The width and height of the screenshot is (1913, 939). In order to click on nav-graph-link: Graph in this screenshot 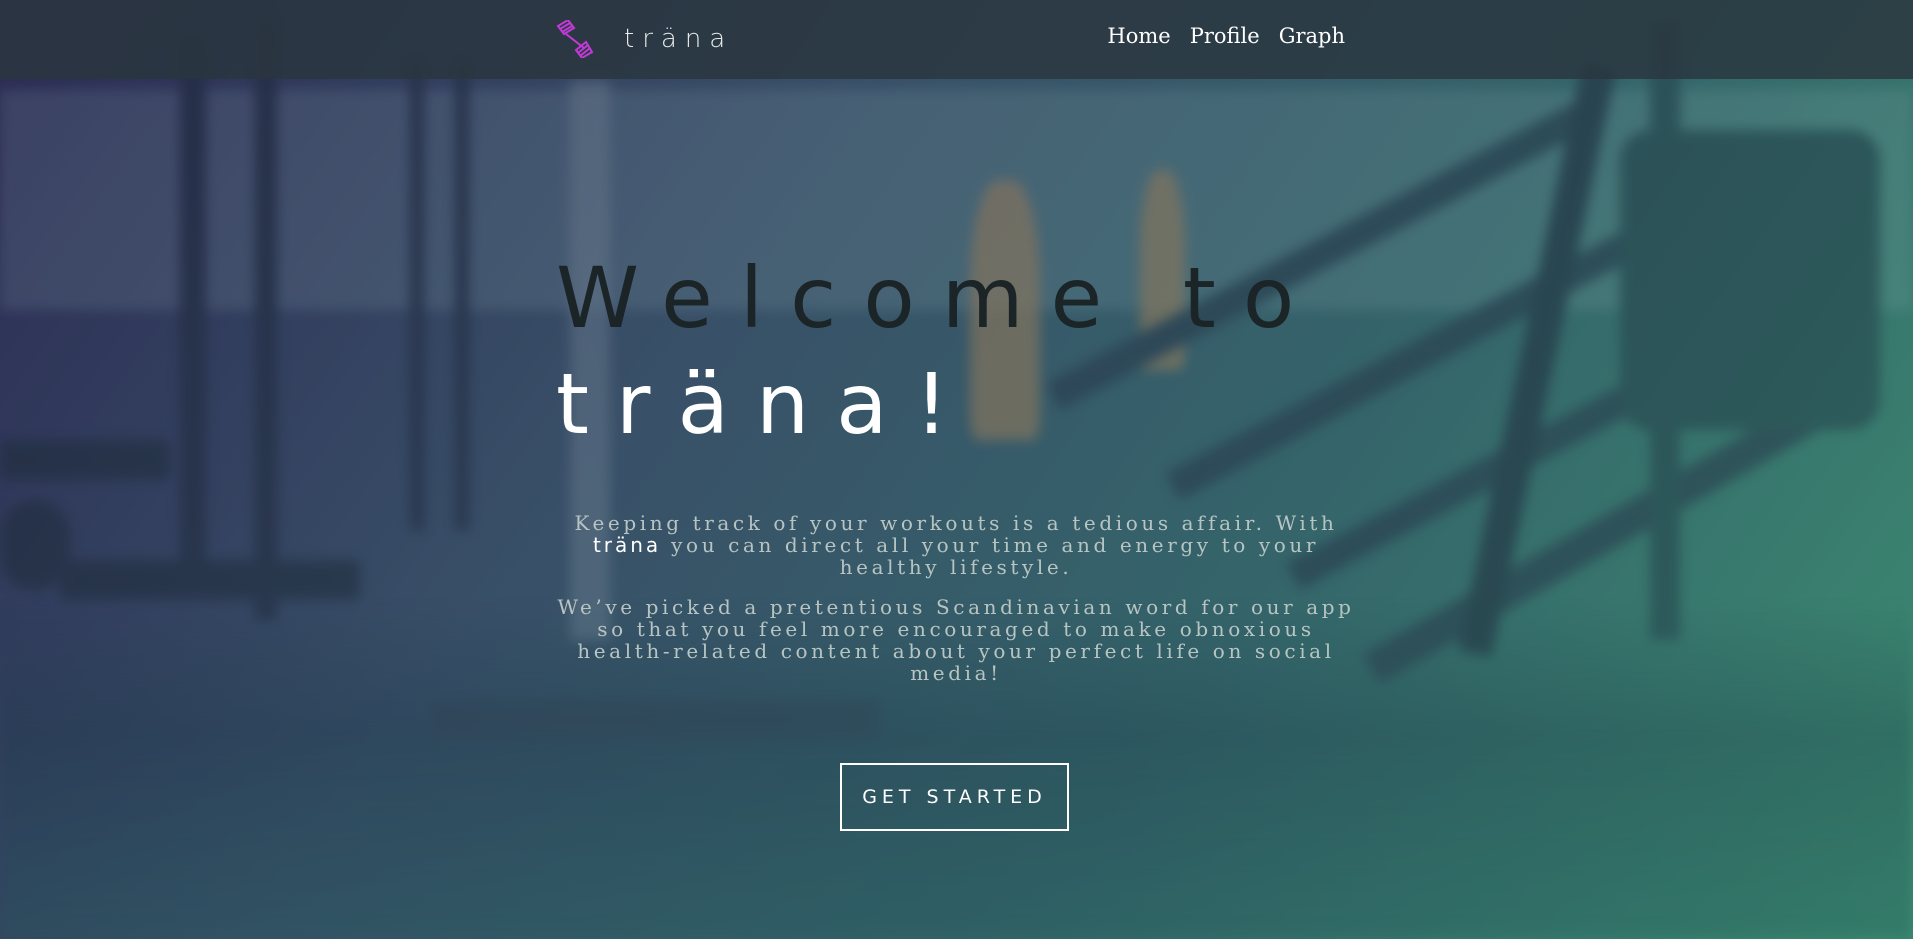, I will do `click(1312, 36)`.